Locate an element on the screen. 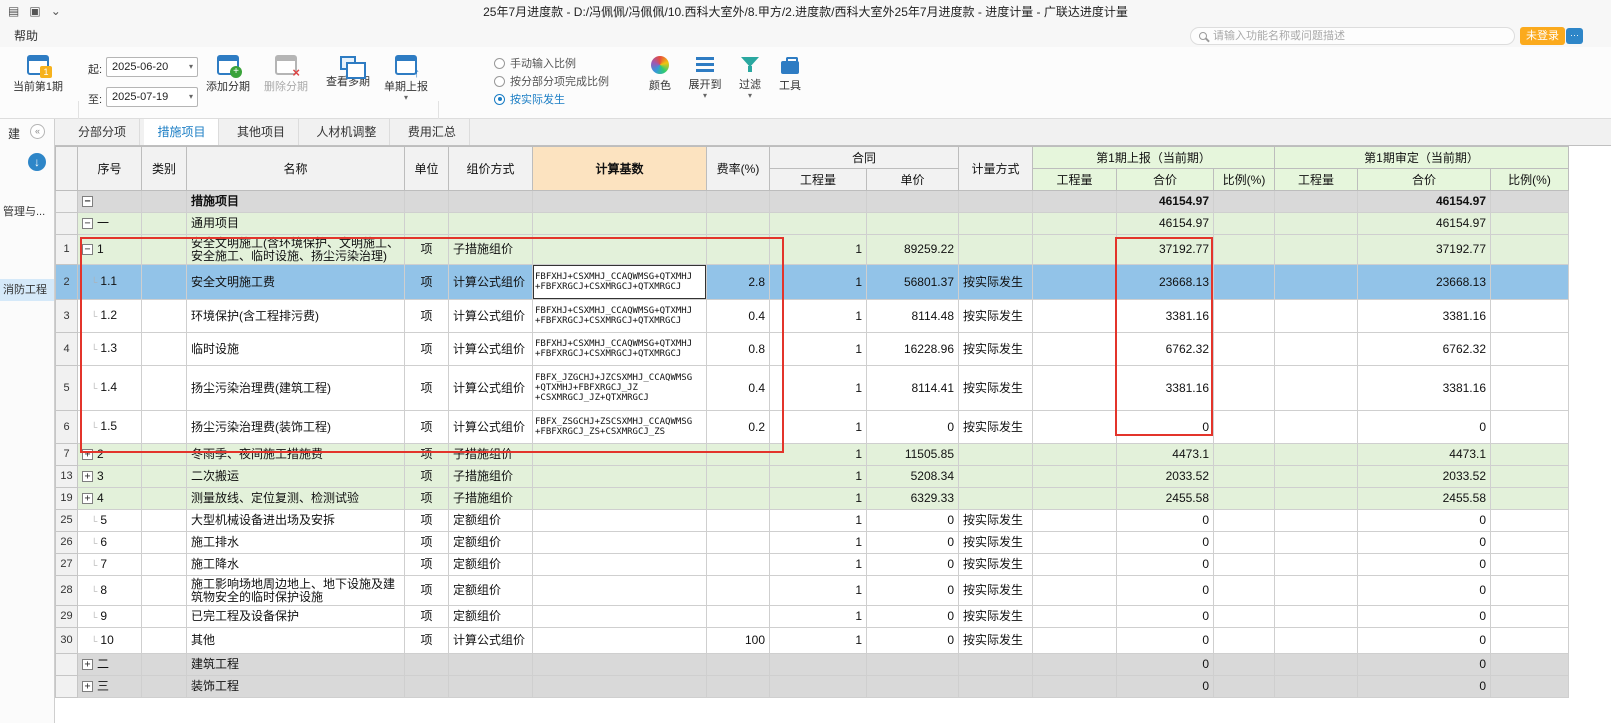 Image resolution: width=1611 pixels, height=723 pixels. cell-handle: 3 is located at coordinates (66, 316).